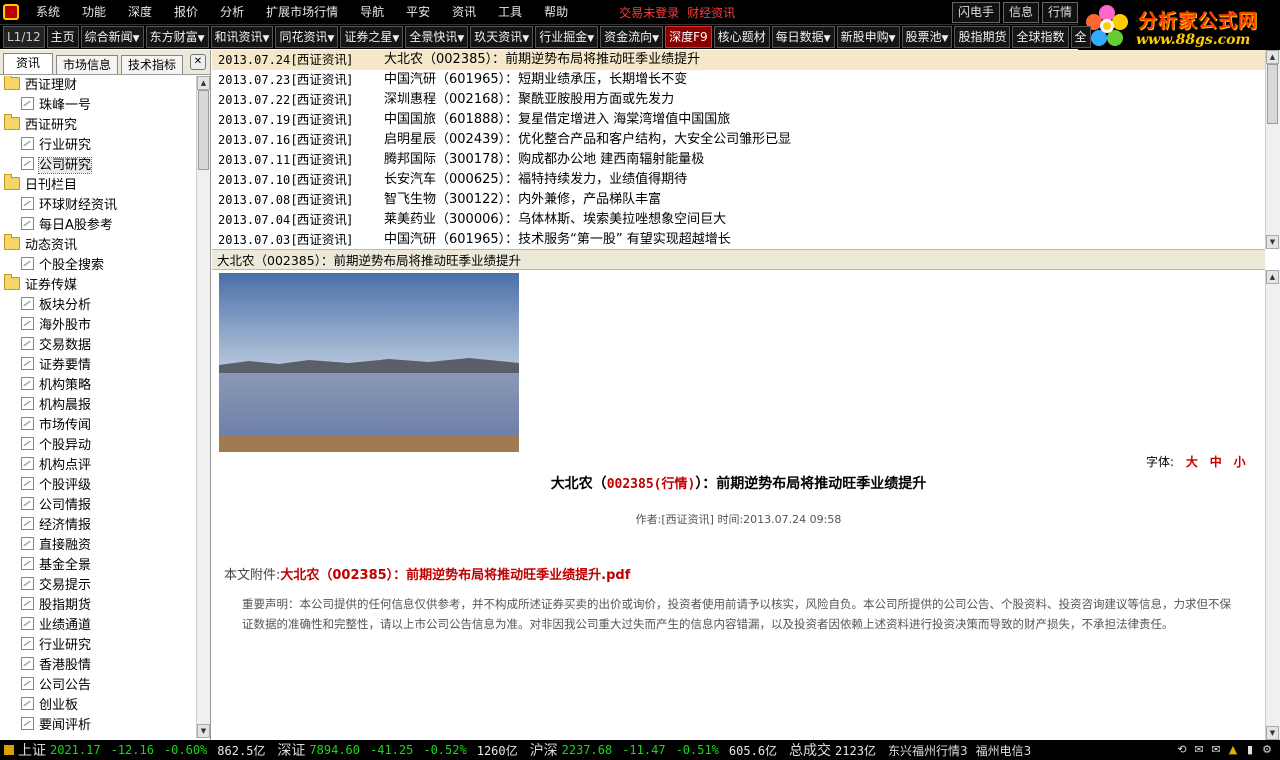 This screenshot has width=1280, height=760. What do you see at coordinates (98, 106) in the screenshot?
I see `tree-item: 珠峰一号` at bounding box center [98, 106].